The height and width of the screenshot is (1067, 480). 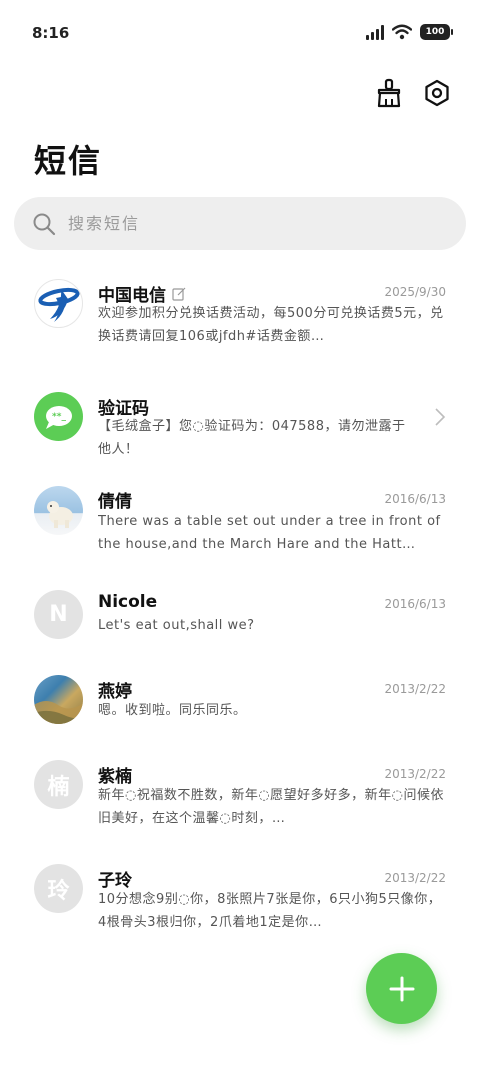 I want to click on signal-icon, so click(x=375, y=32).